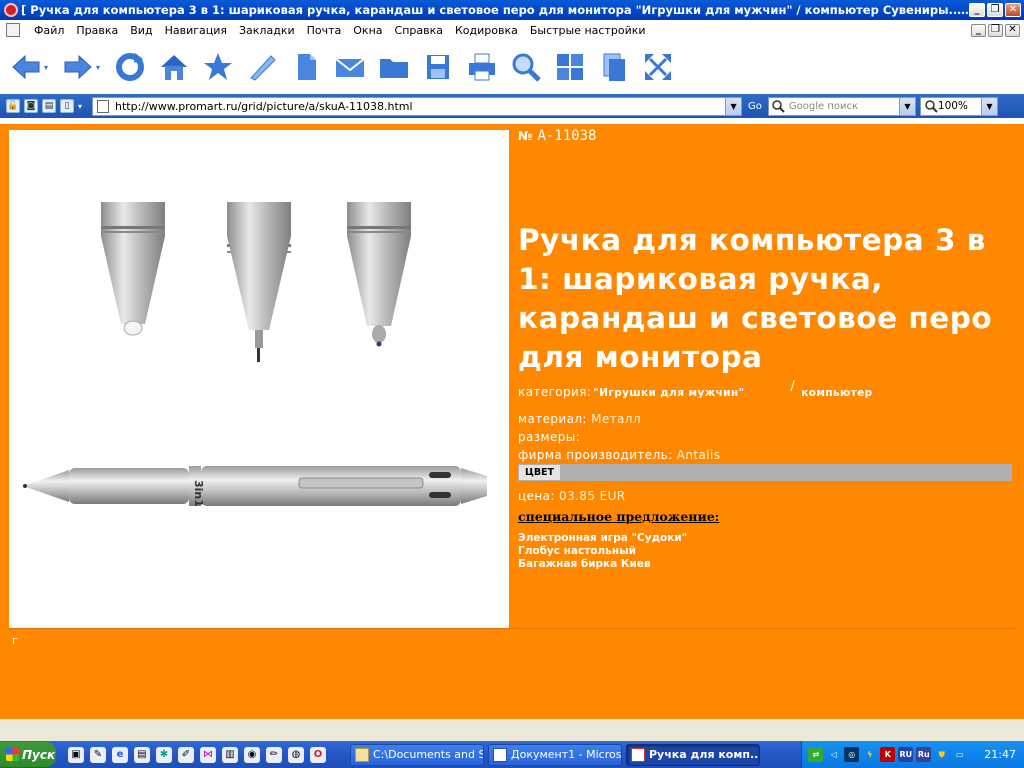  I want to click on globe-icon: ◍, so click(296, 754).